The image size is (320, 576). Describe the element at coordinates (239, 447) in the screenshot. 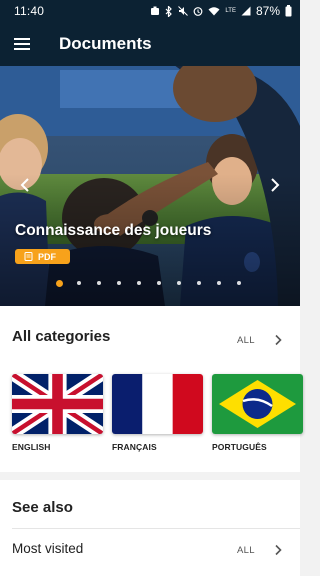

I see `category-label: PORTUGUÊS` at that location.